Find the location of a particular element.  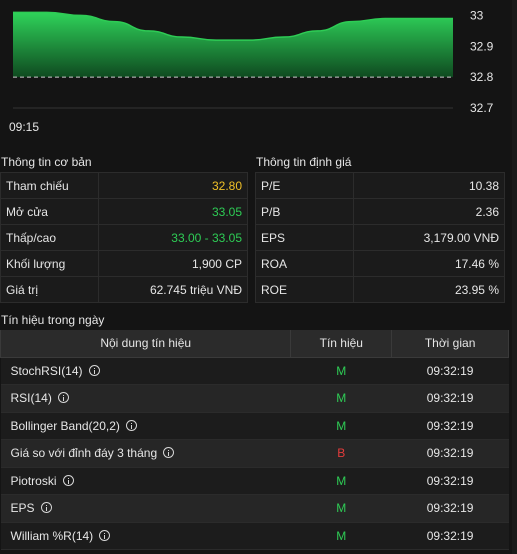

valuation-row: ROA 17.46 % is located at coordinates (380, 263).